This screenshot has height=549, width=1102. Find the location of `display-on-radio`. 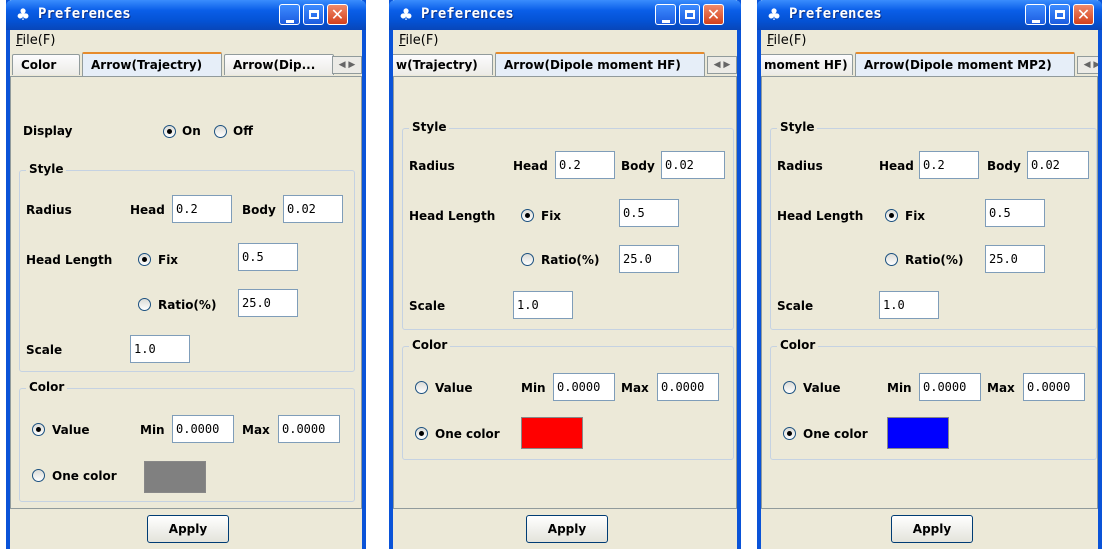

display-on-radio is located at coordinates (169, 131).